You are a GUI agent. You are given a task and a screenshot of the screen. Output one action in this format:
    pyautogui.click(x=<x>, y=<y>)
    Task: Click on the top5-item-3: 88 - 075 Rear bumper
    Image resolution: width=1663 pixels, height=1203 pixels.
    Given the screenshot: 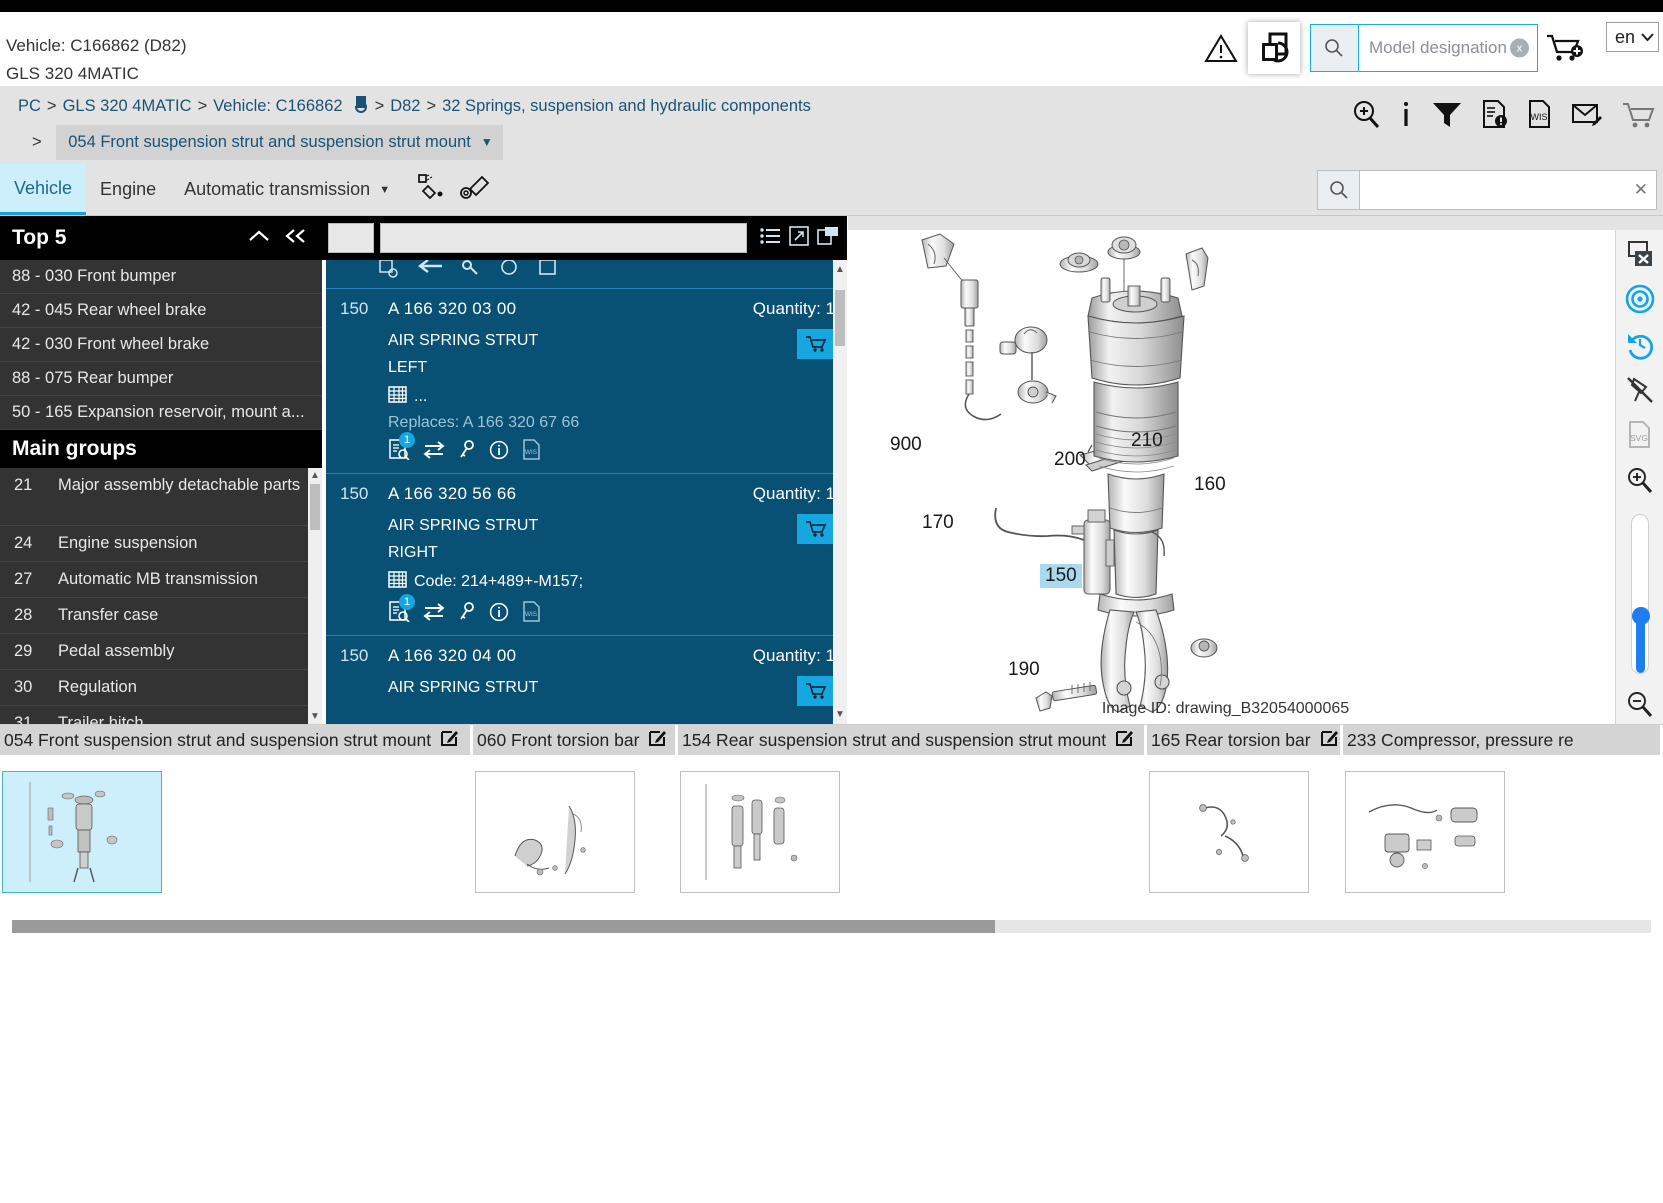 What is the action you would take?
    pyautogui.click(x=161, y=379)
    